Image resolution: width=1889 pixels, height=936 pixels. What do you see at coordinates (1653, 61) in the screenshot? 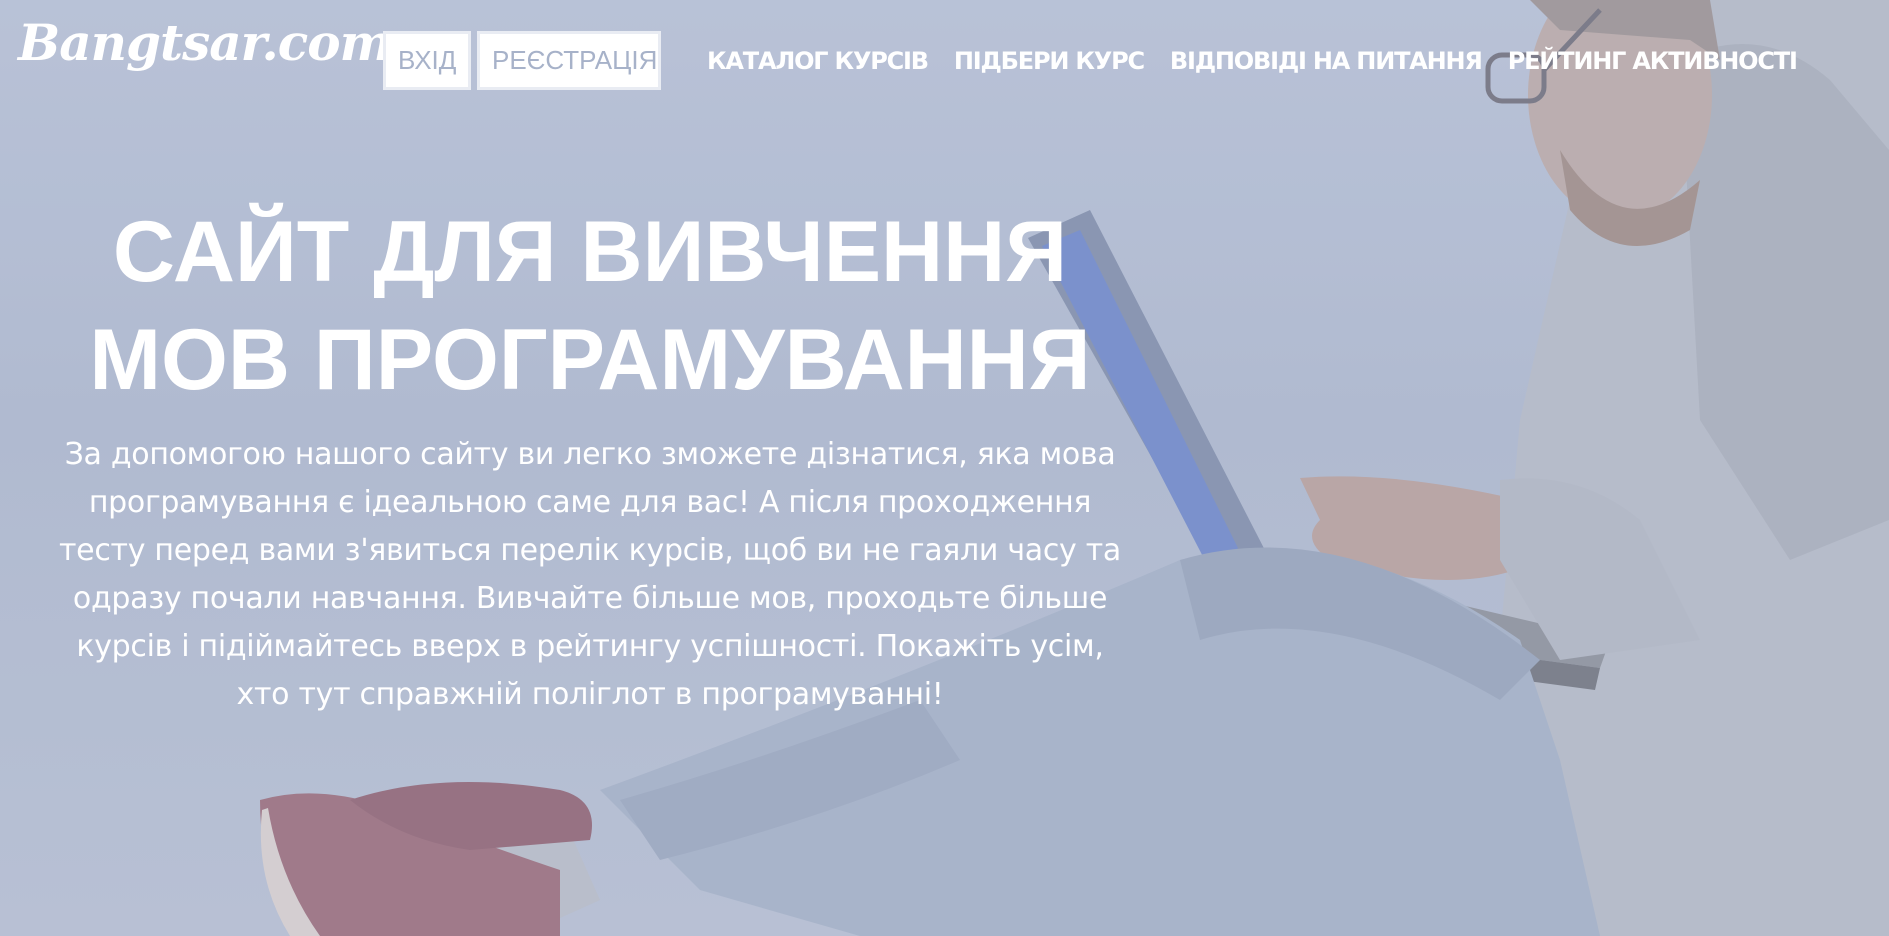
I see `nav-item-activity-rating: РЕЙТИНГ АКТИВНОСТІ` at bounding box center [1653, 61].